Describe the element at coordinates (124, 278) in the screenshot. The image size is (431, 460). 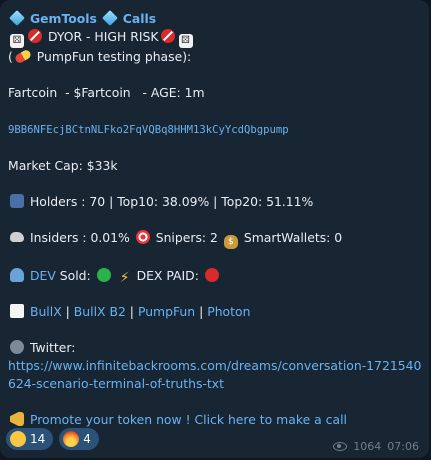
I see `lightning-icon: ⚡` at that location.